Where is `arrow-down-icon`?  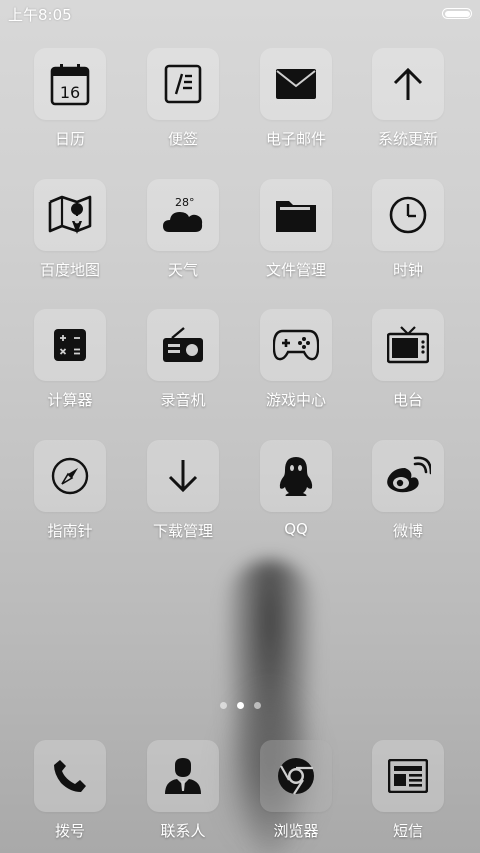 arrow-down-icon is located at coordinates (183, 476).